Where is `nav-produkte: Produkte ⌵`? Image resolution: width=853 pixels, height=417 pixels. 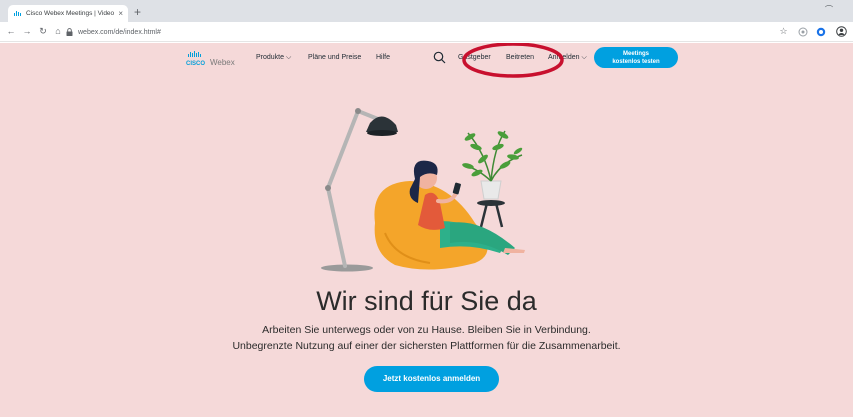 nav-produkte: Produkte ⌵ is located at coordinates (273, 58).